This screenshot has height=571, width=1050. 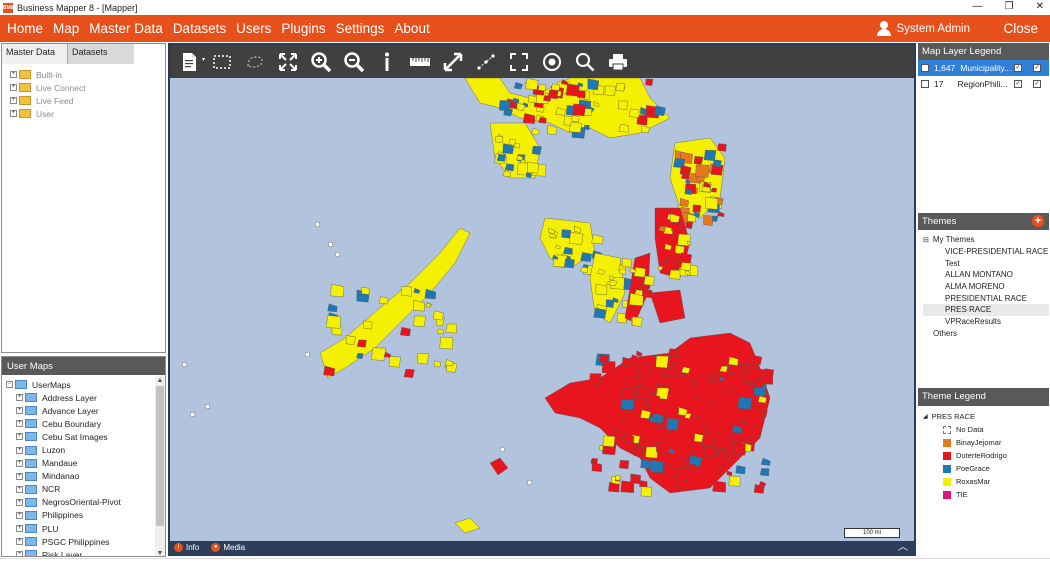 I want to click on tree-item-user: + User, so click(x=87, y=113).